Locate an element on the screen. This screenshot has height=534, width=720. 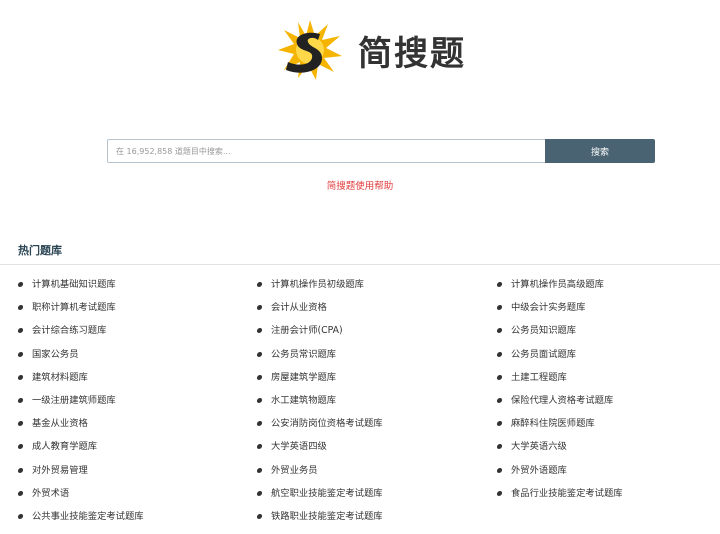
bank-link-item: 公务员知识题库 is located at coordinates (559, 335).